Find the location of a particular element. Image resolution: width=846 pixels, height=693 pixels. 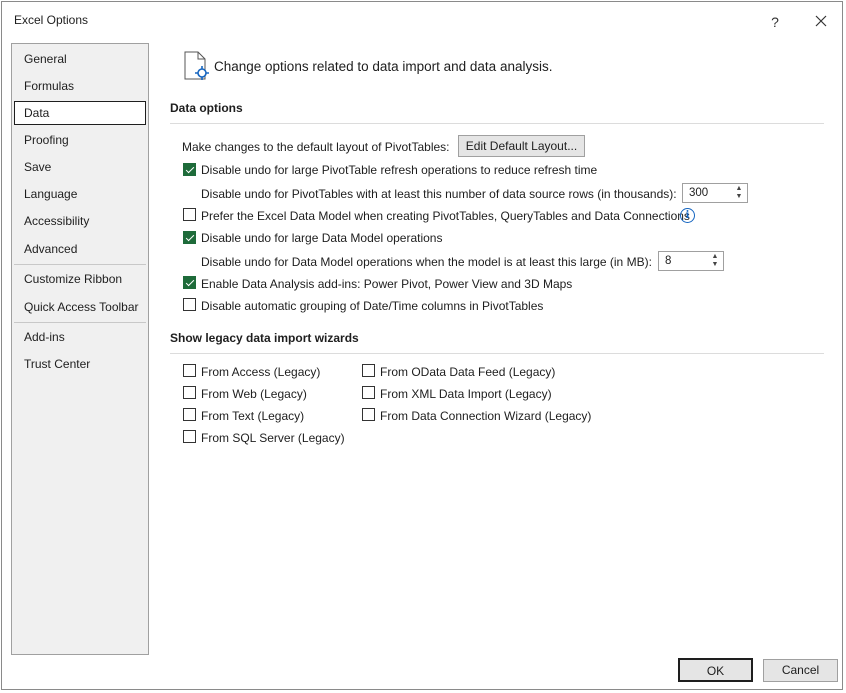

legacy-connection-wizard-checkbox is located at coordinates (368, 414).